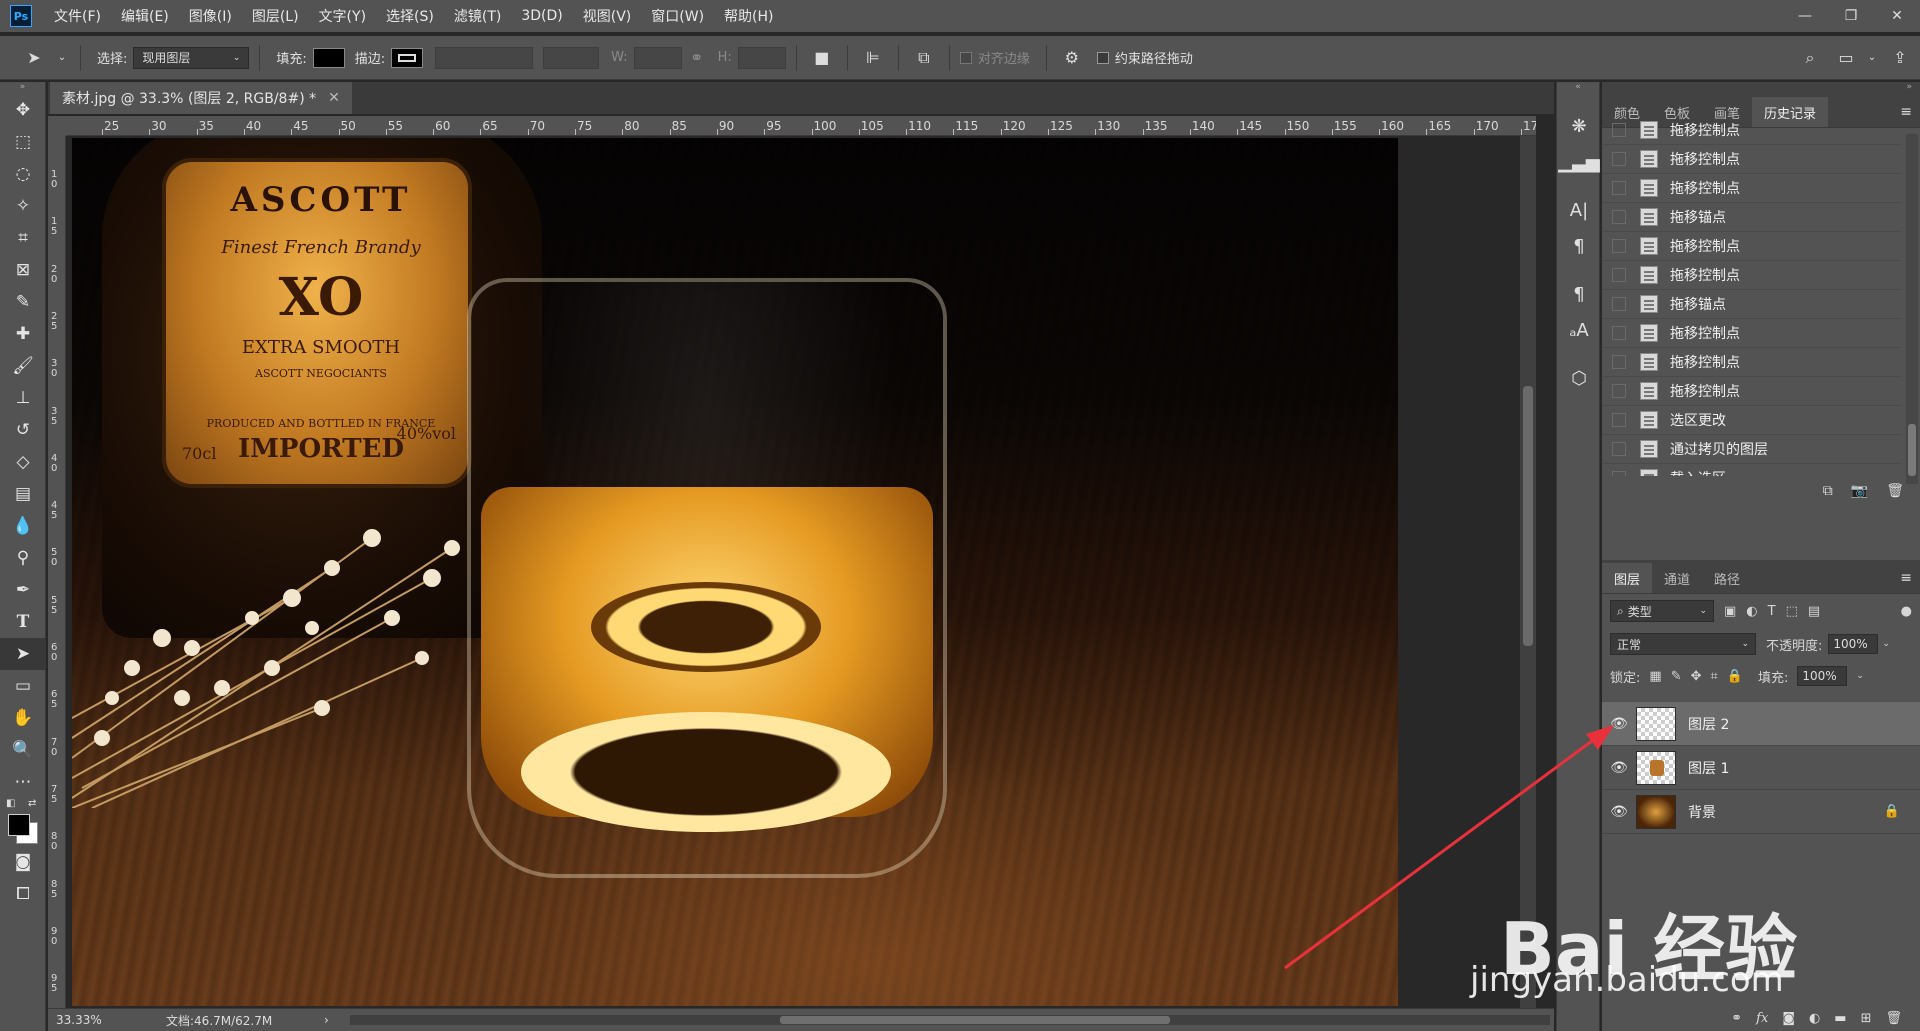  I want to click on lock-artboard-icon: ⌗, so click(1714, 676).